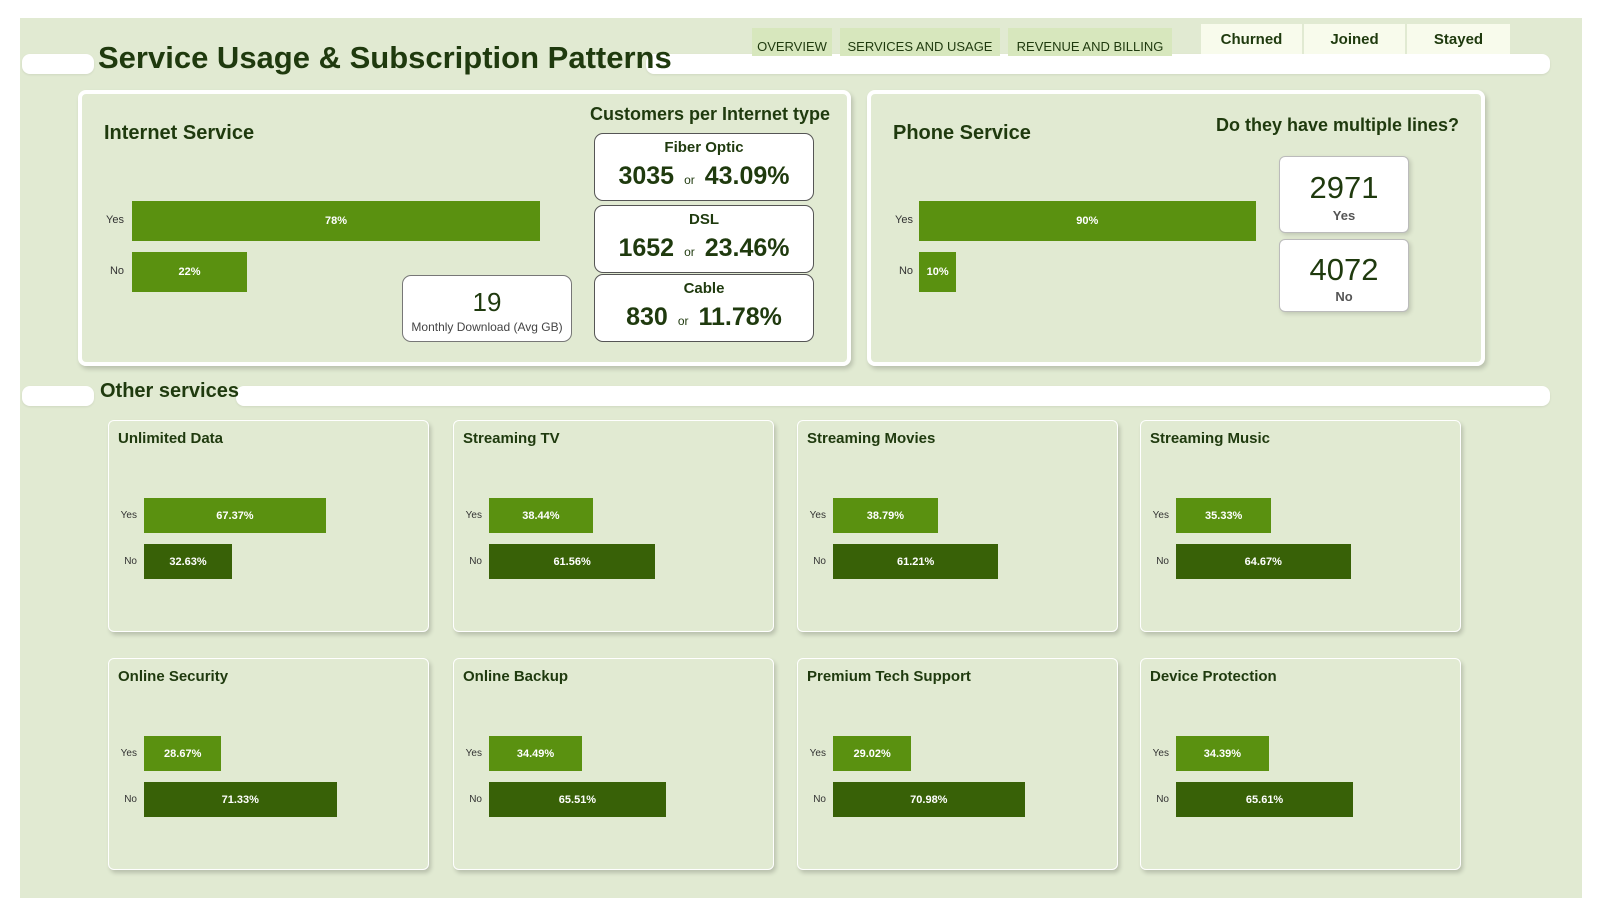 The image size is (1601, 919). I want to click on streaming-music-card: Streaming Music Yes 35.33% No 64.67%, so click(1300, 526).